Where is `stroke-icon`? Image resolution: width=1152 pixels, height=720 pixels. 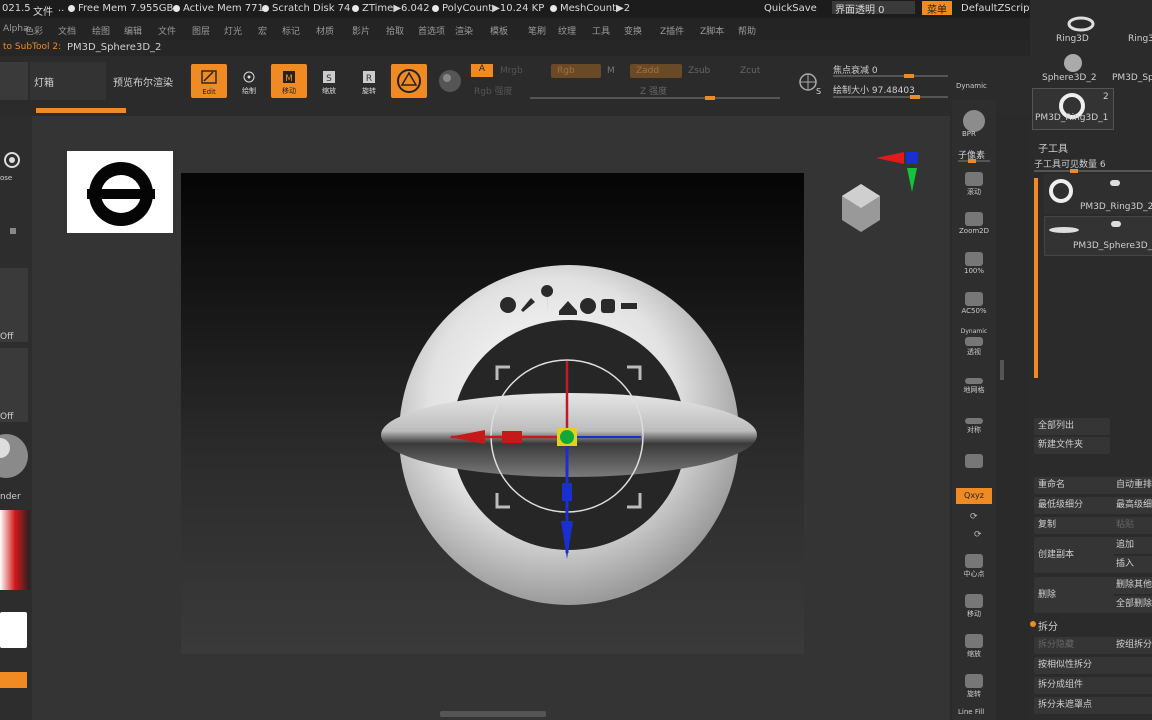 stroke-icon is located at coordinates (13, 231).